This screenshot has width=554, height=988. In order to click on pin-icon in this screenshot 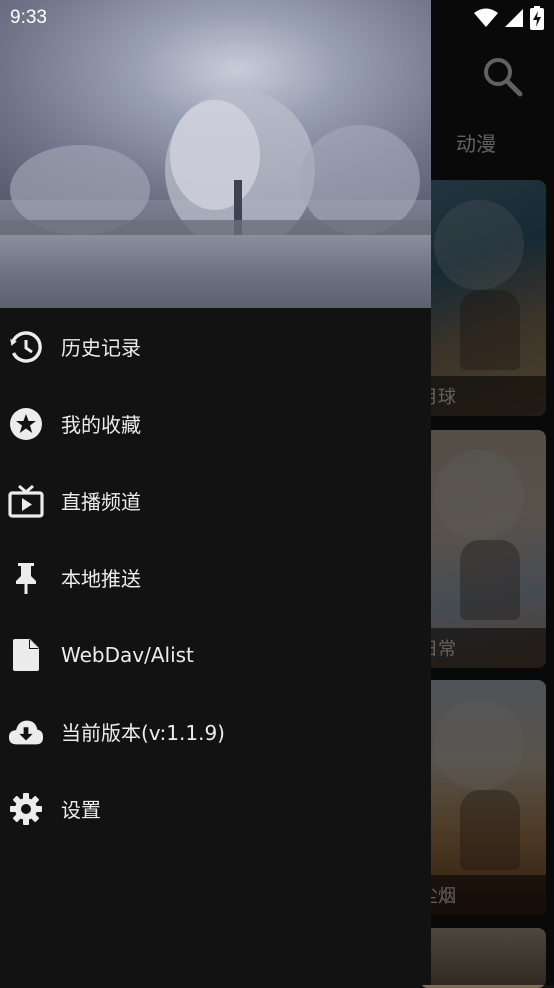, I will do `click(26, 578)`.